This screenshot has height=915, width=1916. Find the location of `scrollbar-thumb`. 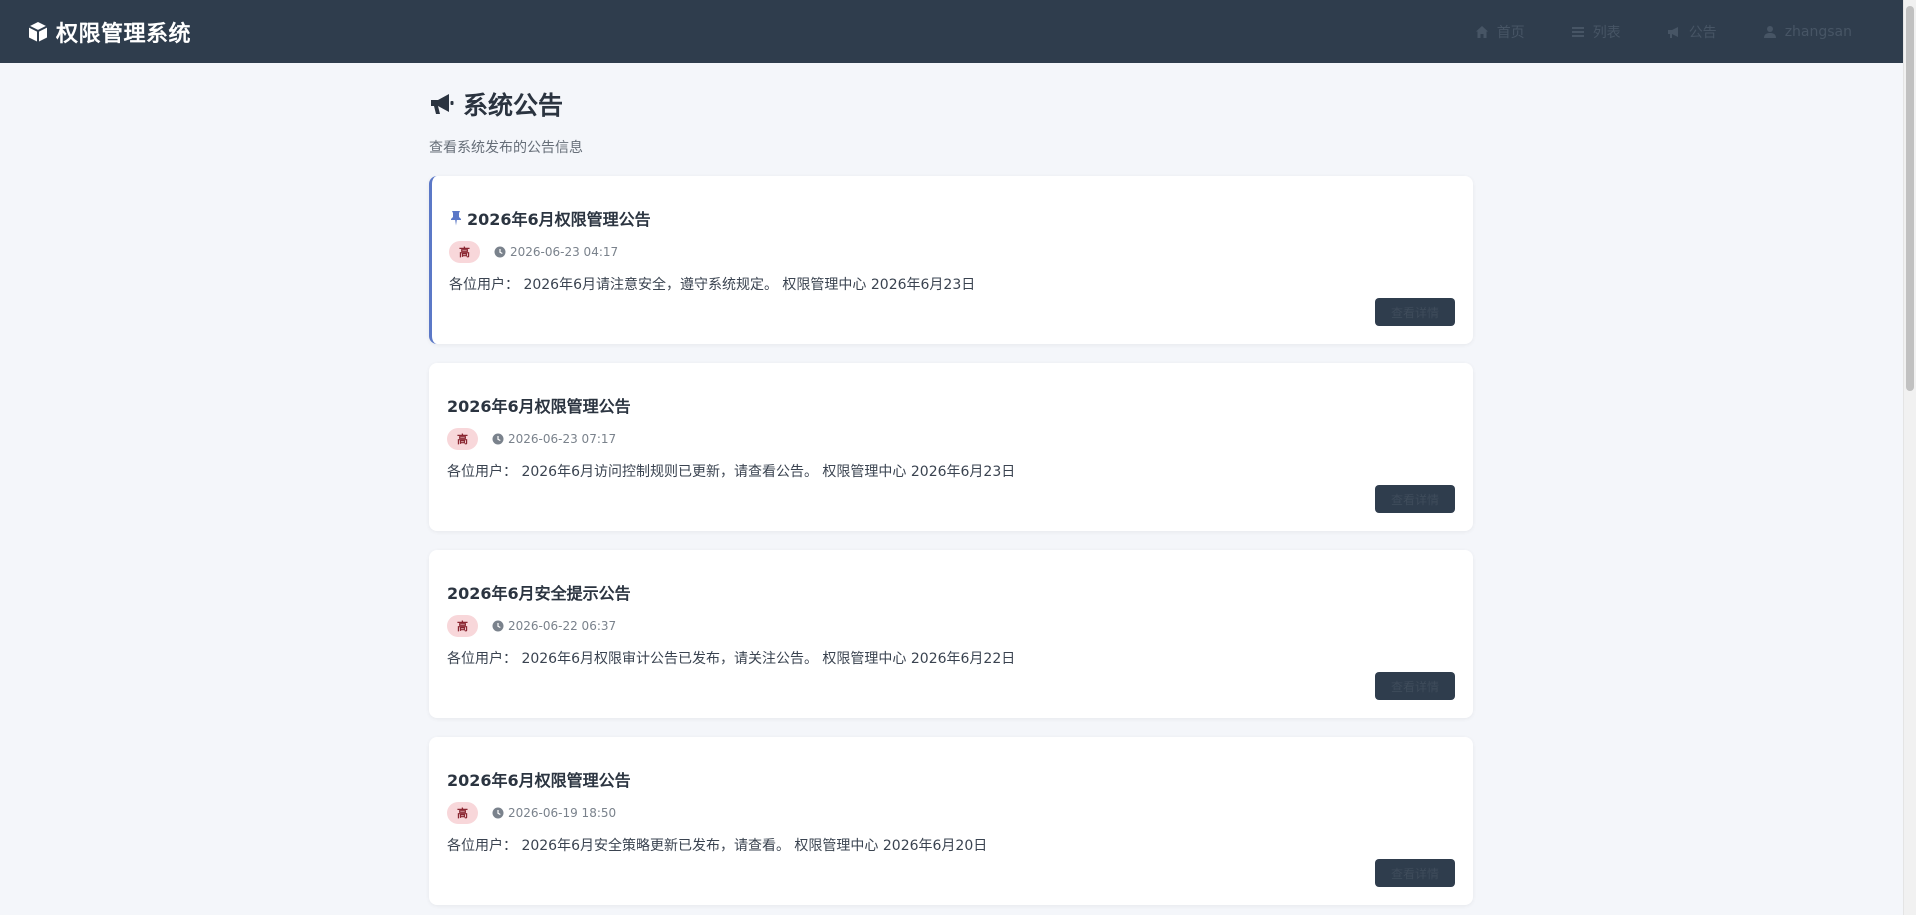

scrollbar-thumb is located at coordinates (1910, 198).